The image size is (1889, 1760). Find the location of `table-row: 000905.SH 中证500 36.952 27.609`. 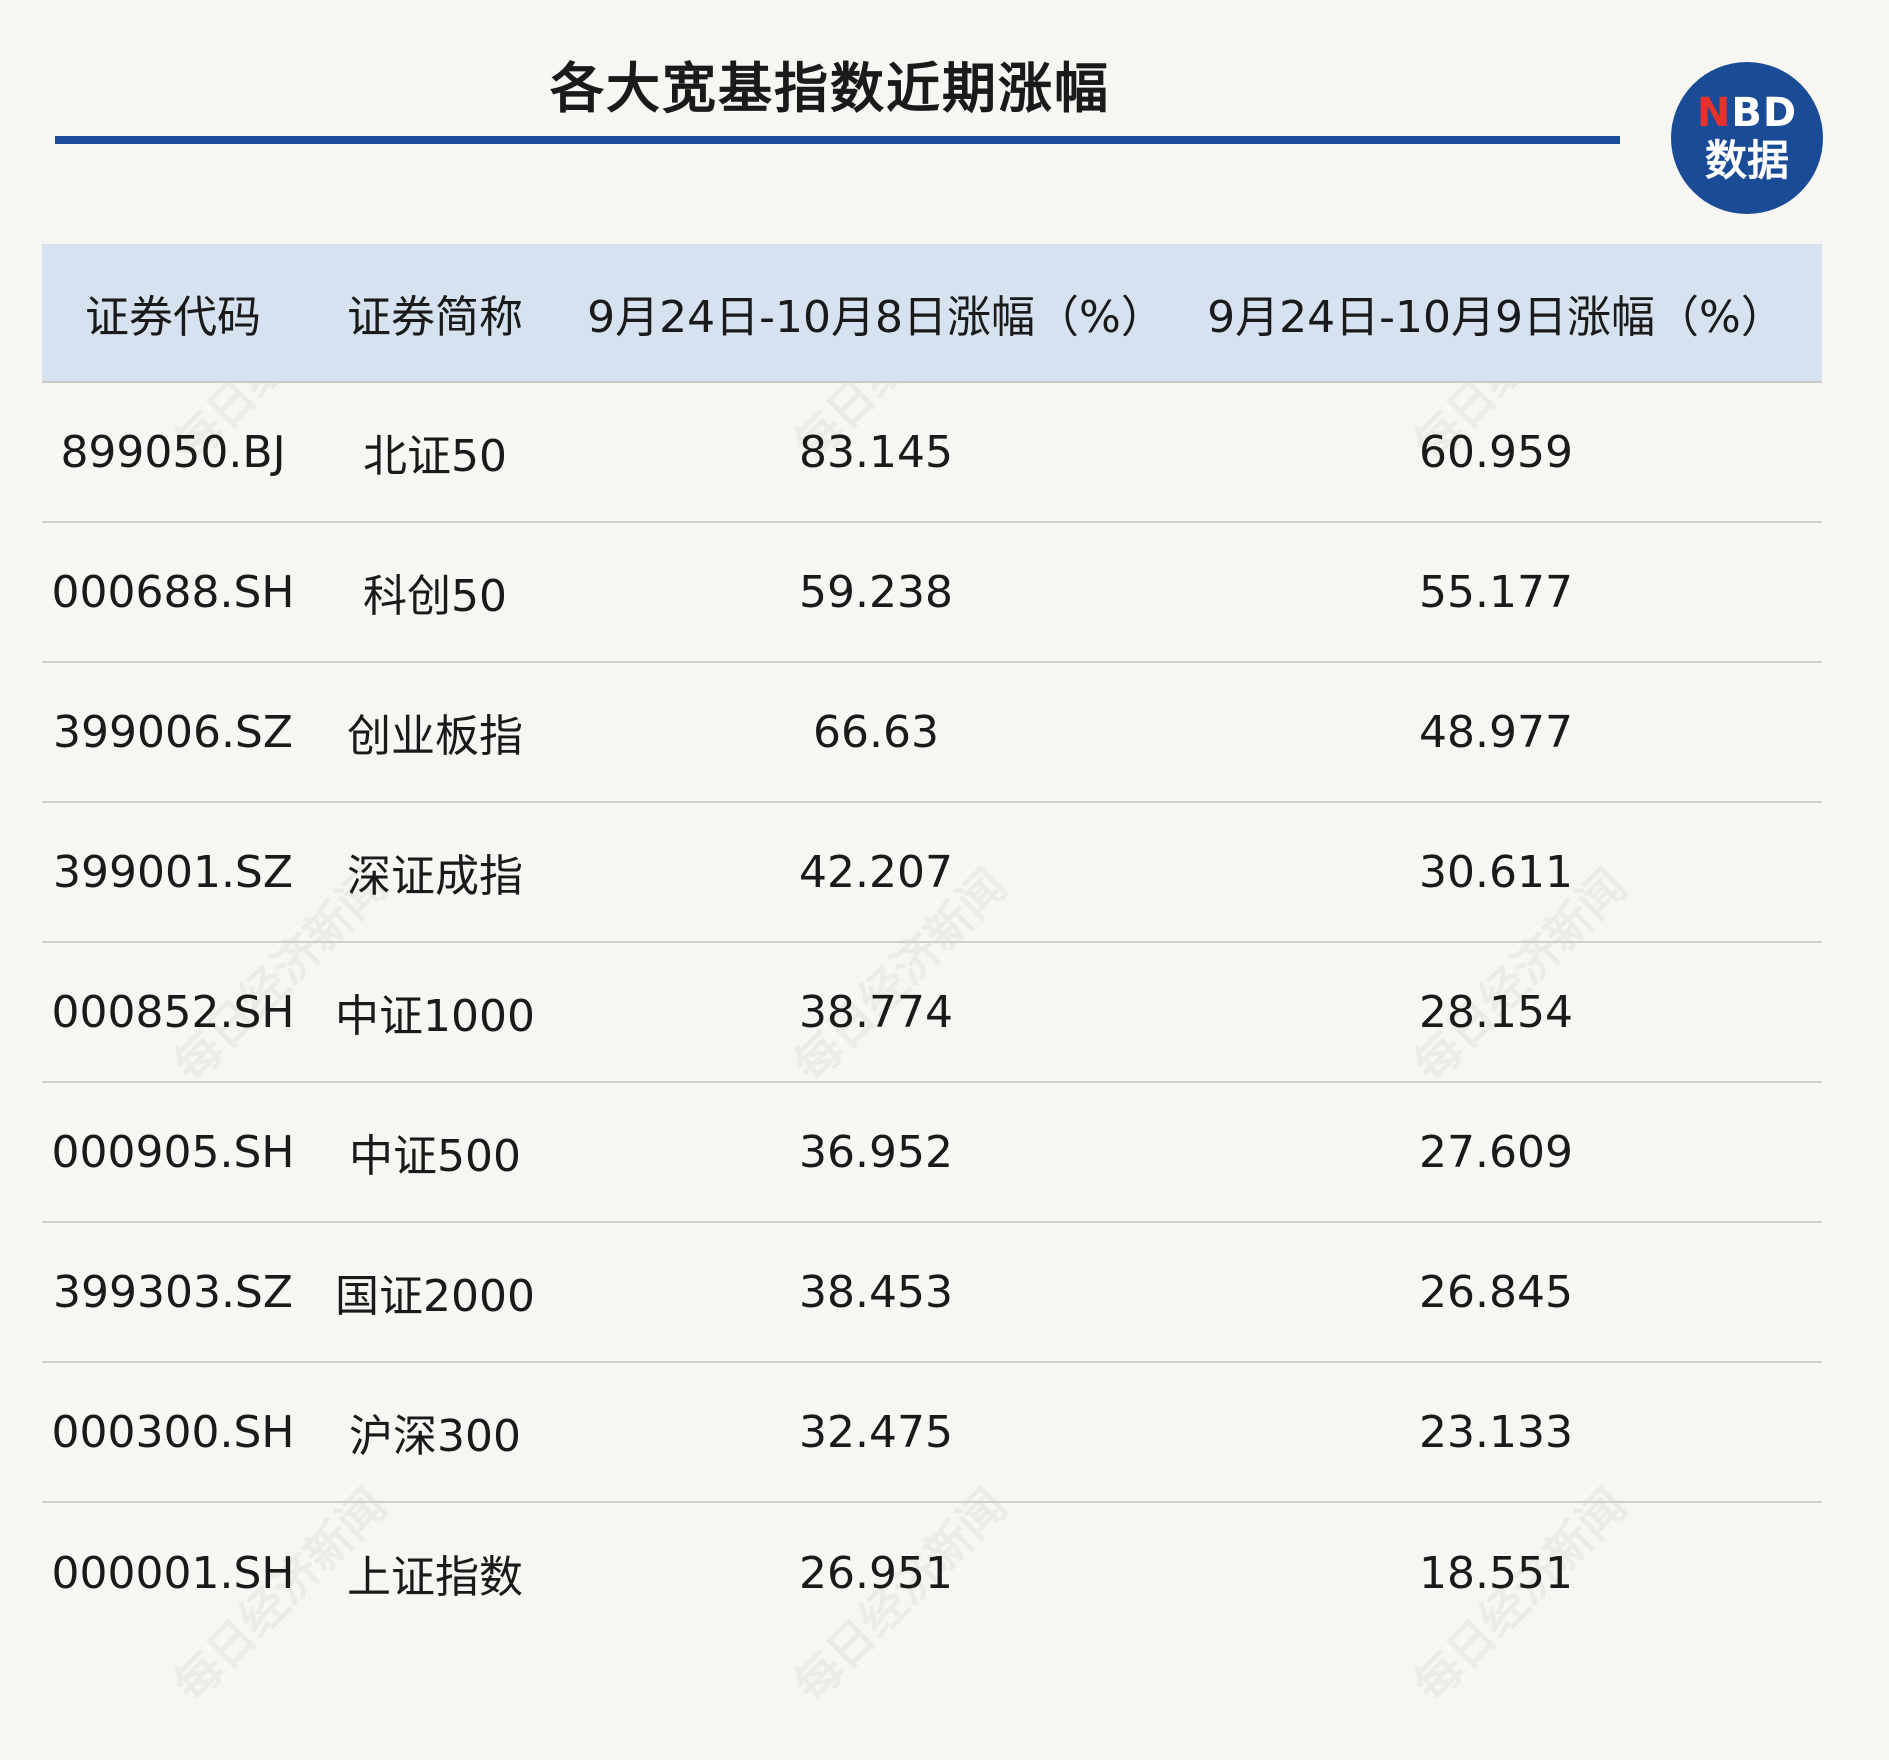

table-row: 000905.SH 中证500 36.952 27.609 is located at coordinates (932, 1153).